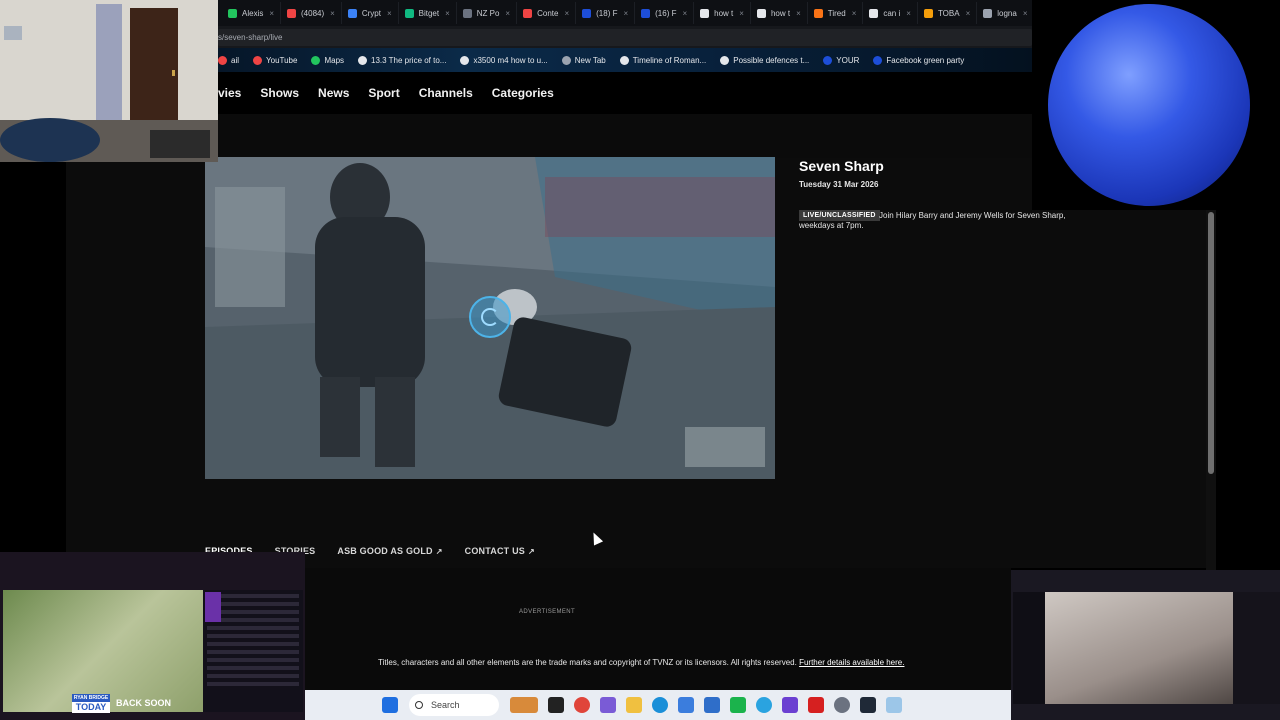 This screenshot has height=720, width=1280. What do you see at coordinates (712, 705) in the screenshot?
I see `store-icon` at bounding box center [712, 705].